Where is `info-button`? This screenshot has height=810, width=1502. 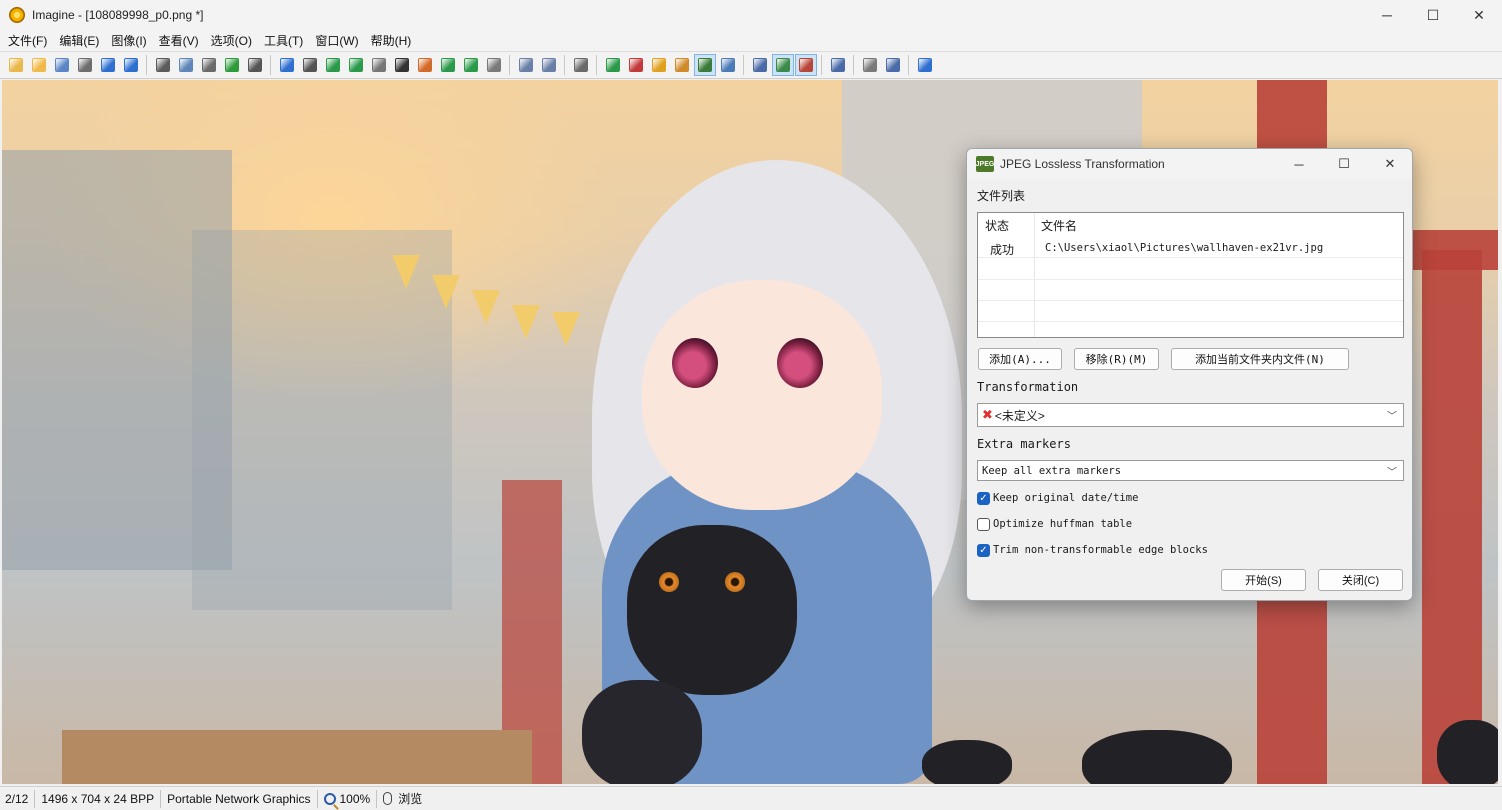
info-button is located at coordinates (287, 65).